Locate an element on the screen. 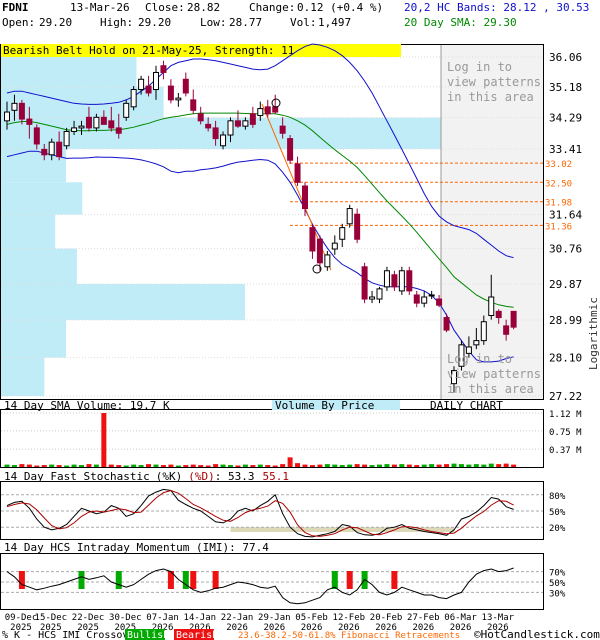 The height and width of the screenshot is (640, 600). stoch-title-text: 14 Day Fast Stochastic is located at coordinates (77, 476).